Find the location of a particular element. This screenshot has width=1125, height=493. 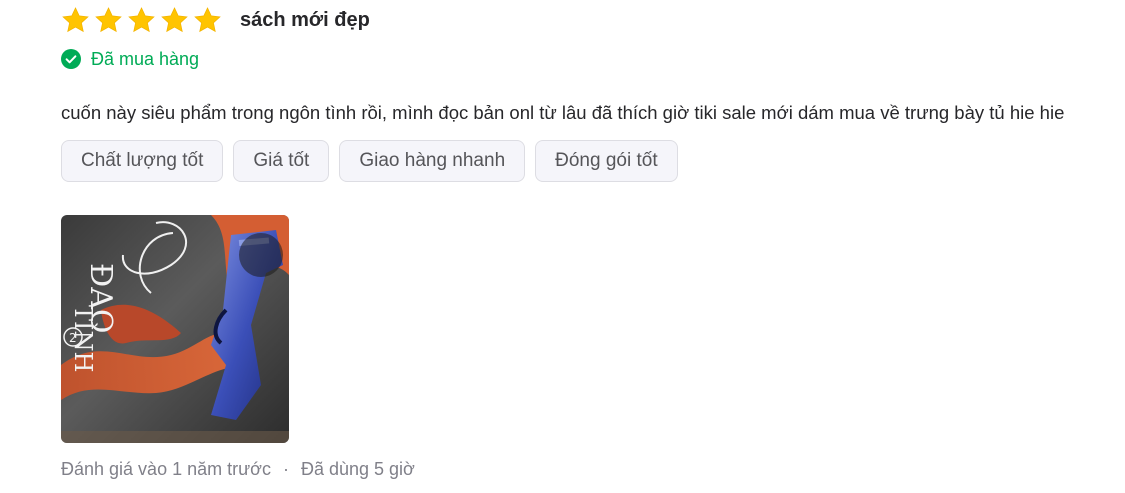

tag-chip: Giá tốt is located at coordinates (281, 161).